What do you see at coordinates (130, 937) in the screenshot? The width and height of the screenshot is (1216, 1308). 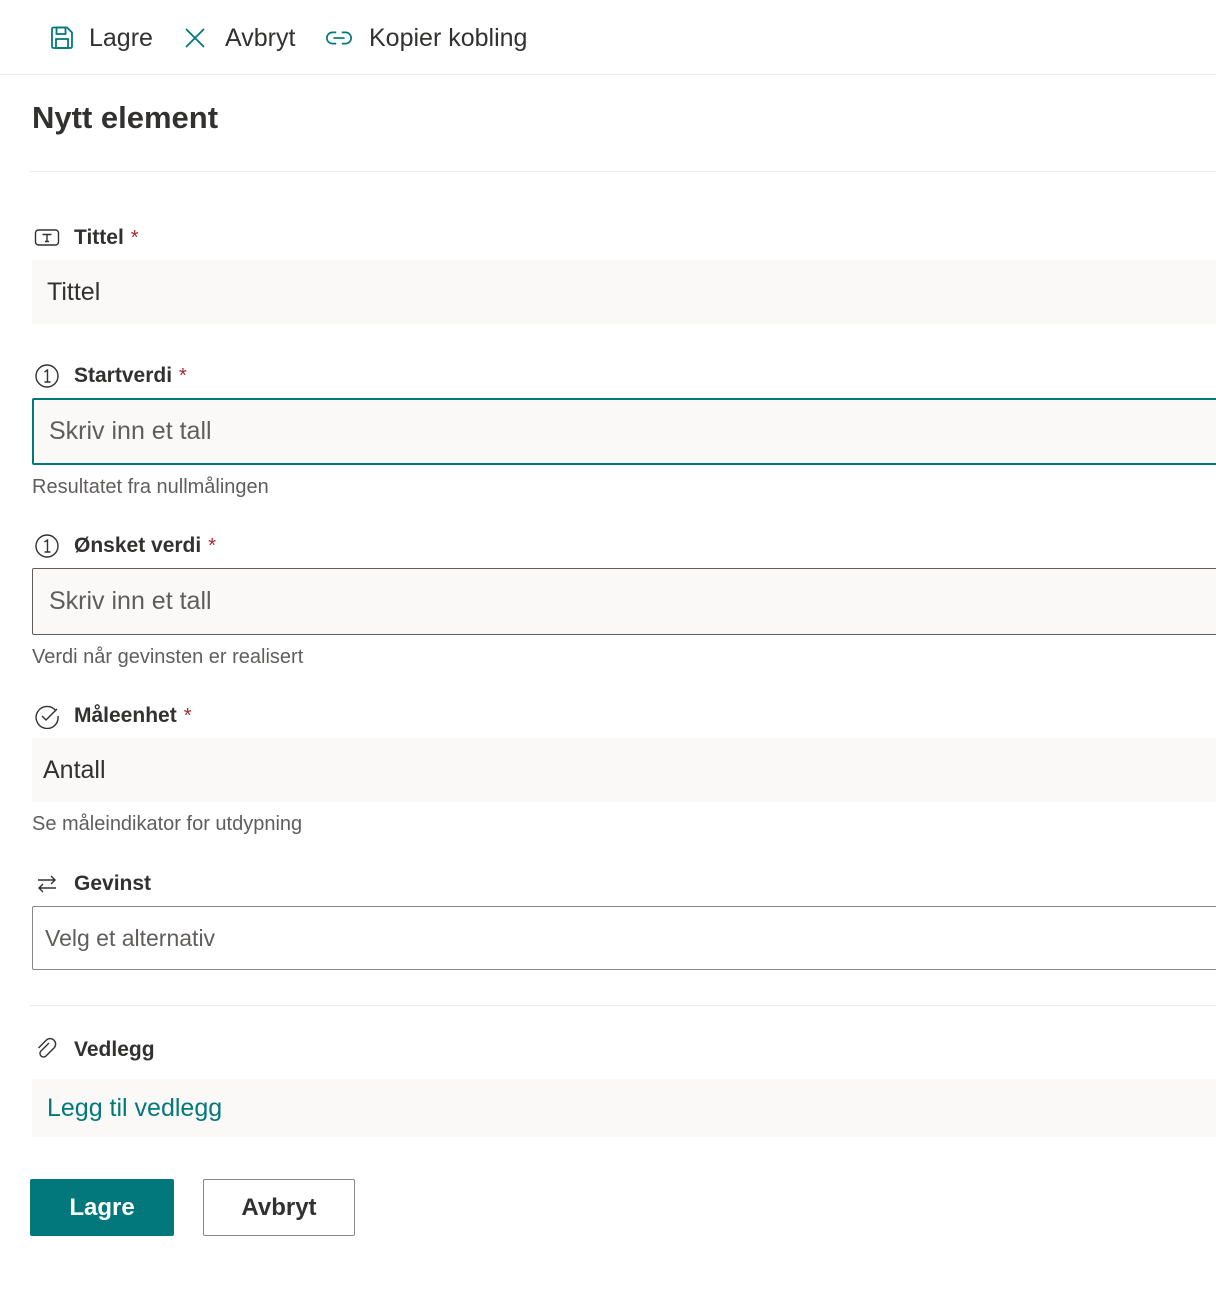 I see `gevinst-placeholder: Velg et alternativ` at bounding box center [130, 937].